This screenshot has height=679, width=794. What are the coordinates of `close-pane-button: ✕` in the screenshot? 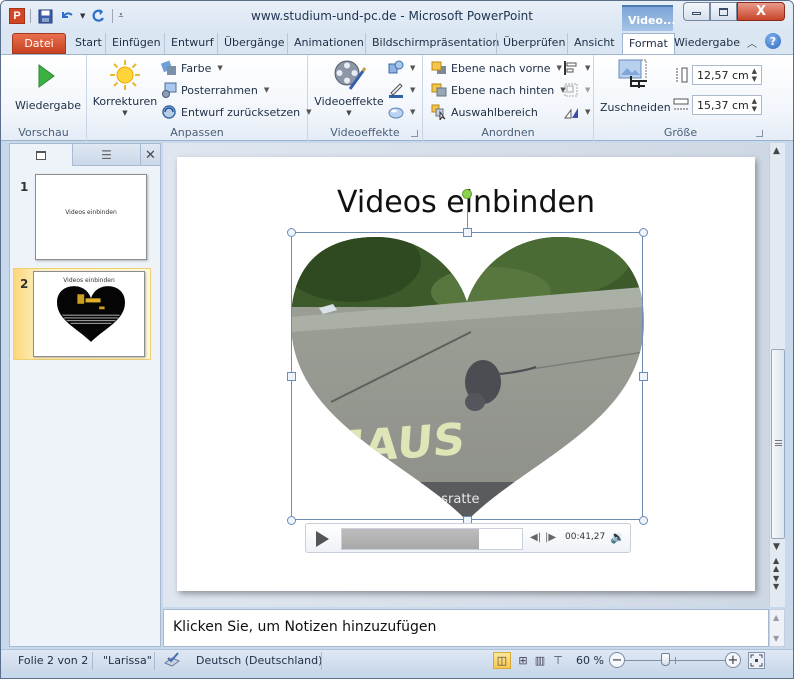 It's located at (150, 155).